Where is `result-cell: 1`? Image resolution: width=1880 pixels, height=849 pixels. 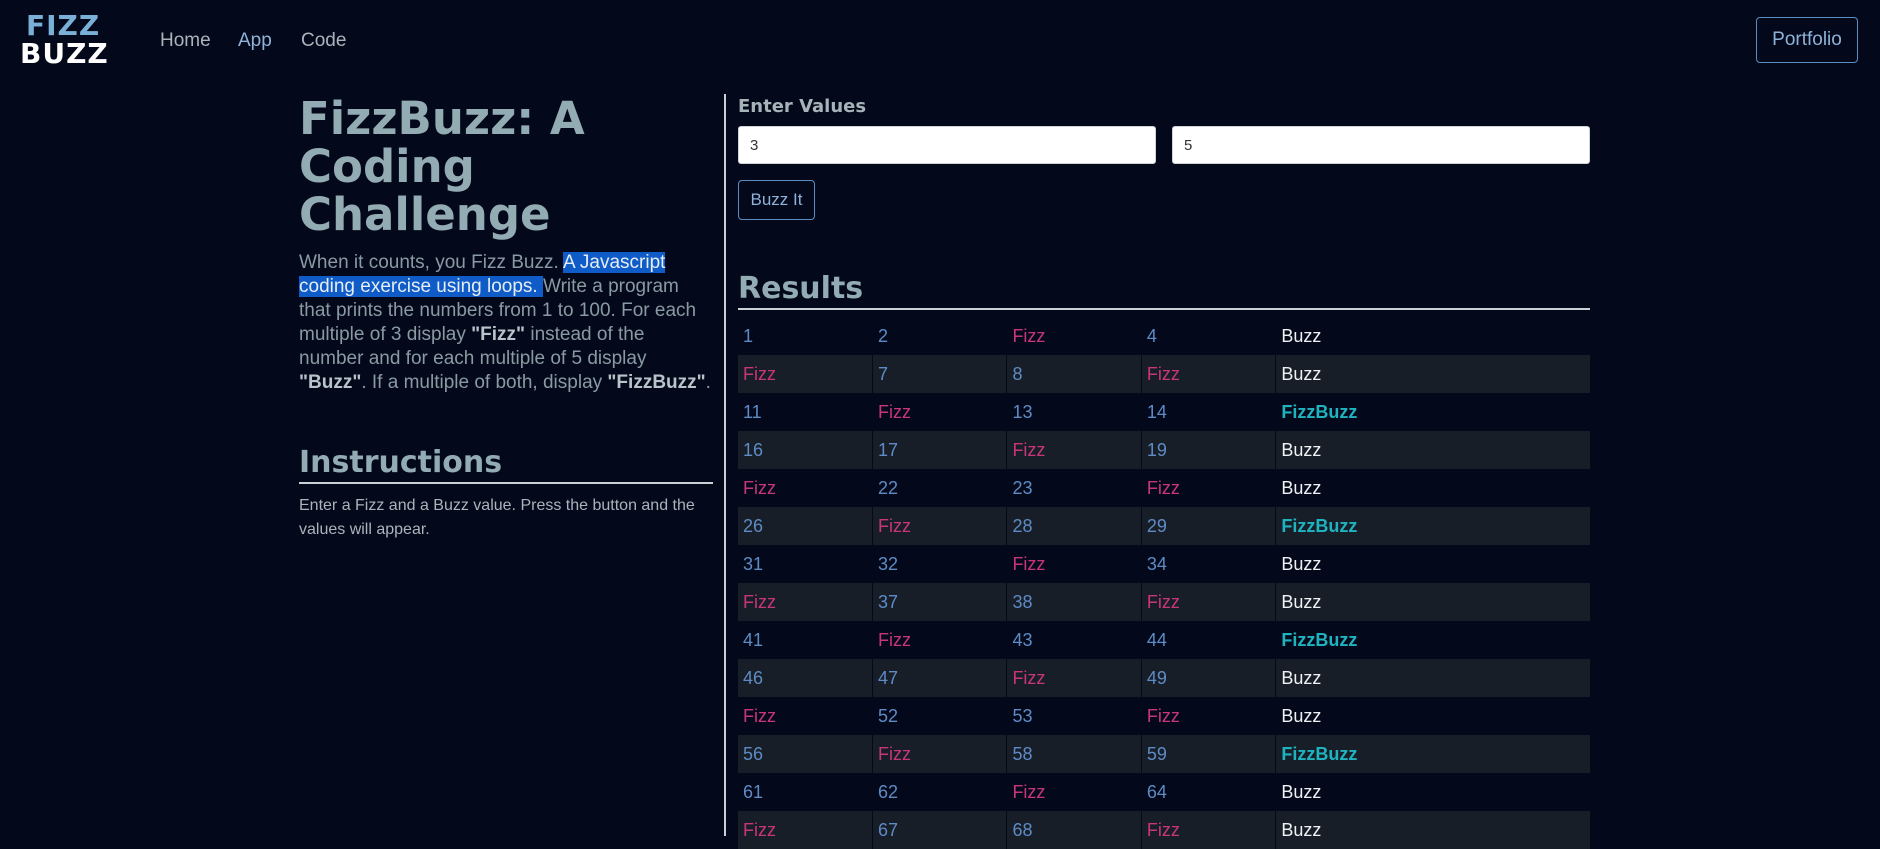
result-cell: 1 is located at coordinates (748, 335).